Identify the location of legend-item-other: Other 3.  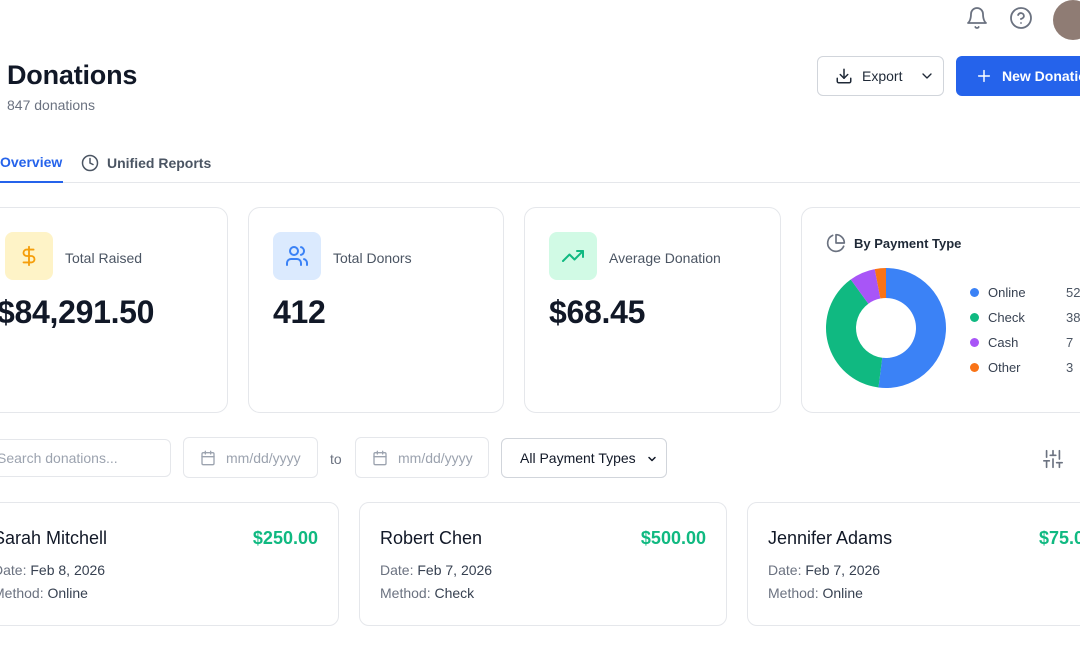
(1025, 367).